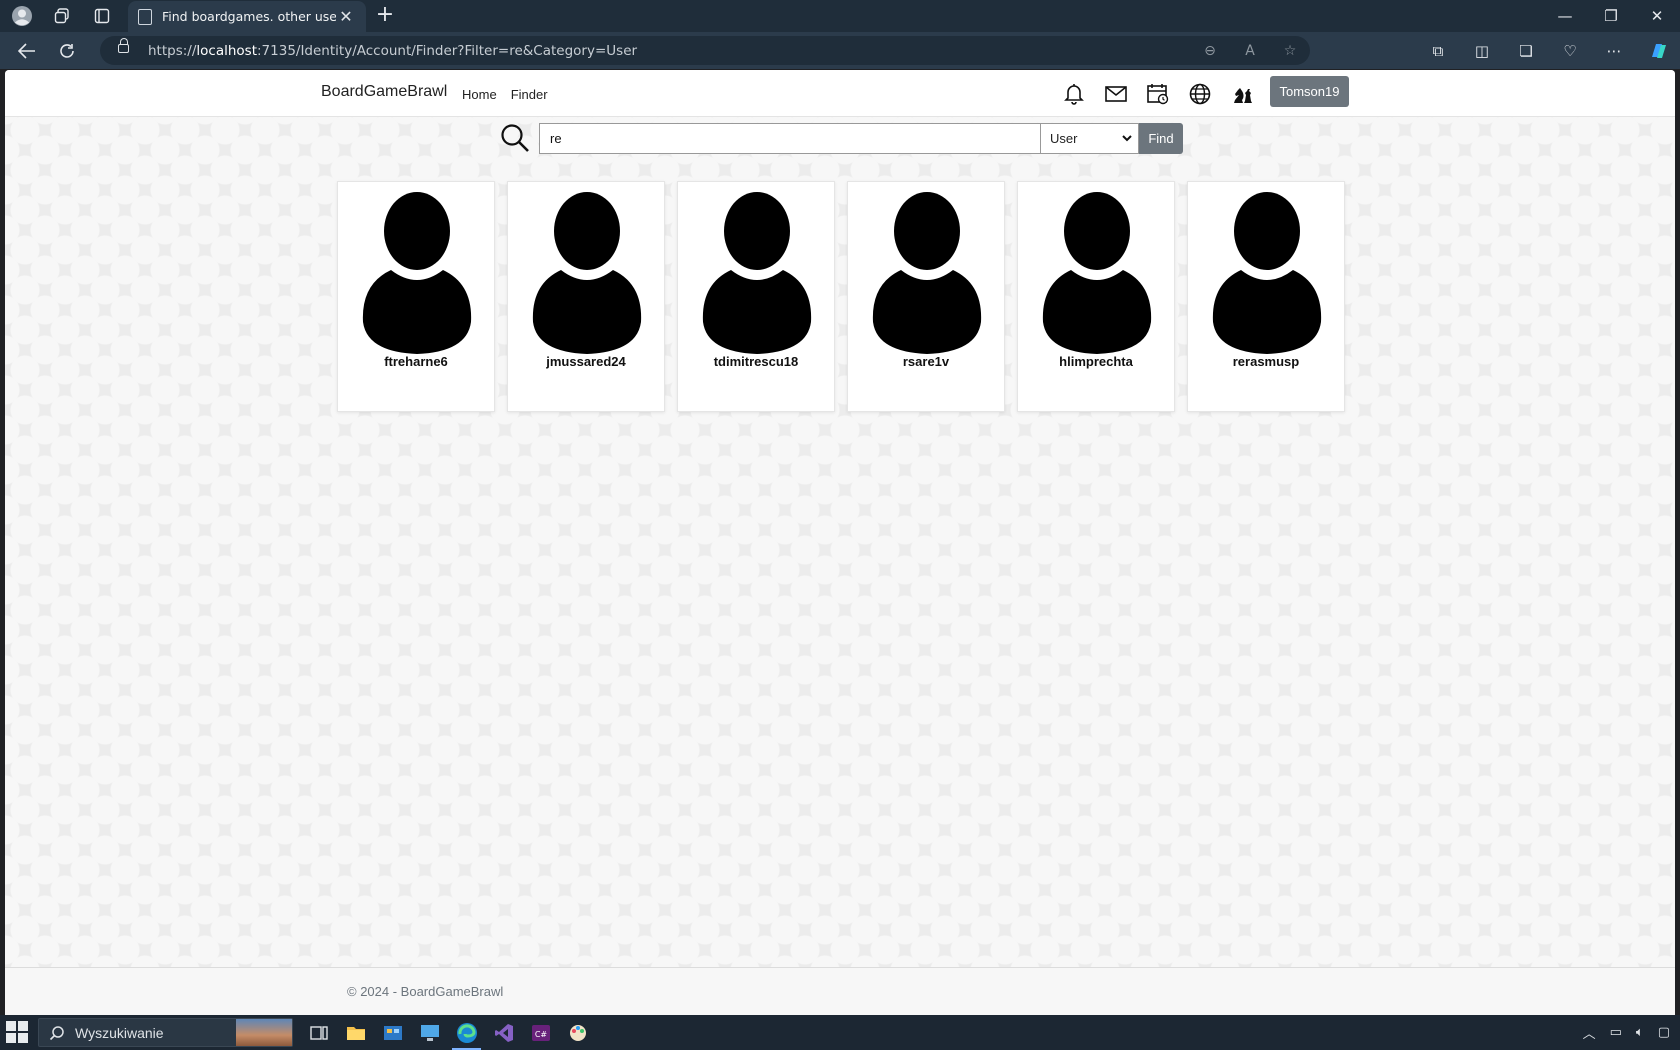 Image resolution: width=1680 pixels, height=1050 pixels. I want to click on site-footer: © 2024 - BoardGameBrawl, so click(840, 991).